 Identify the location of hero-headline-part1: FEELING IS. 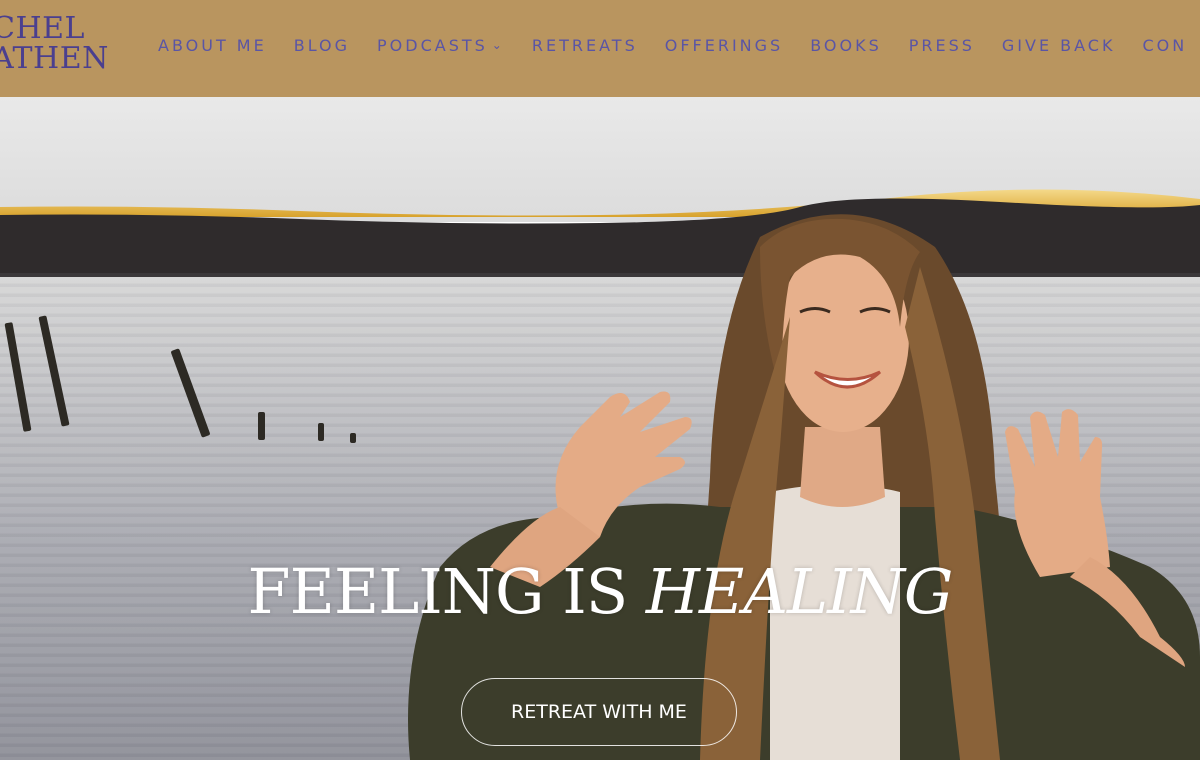
(446, 591).